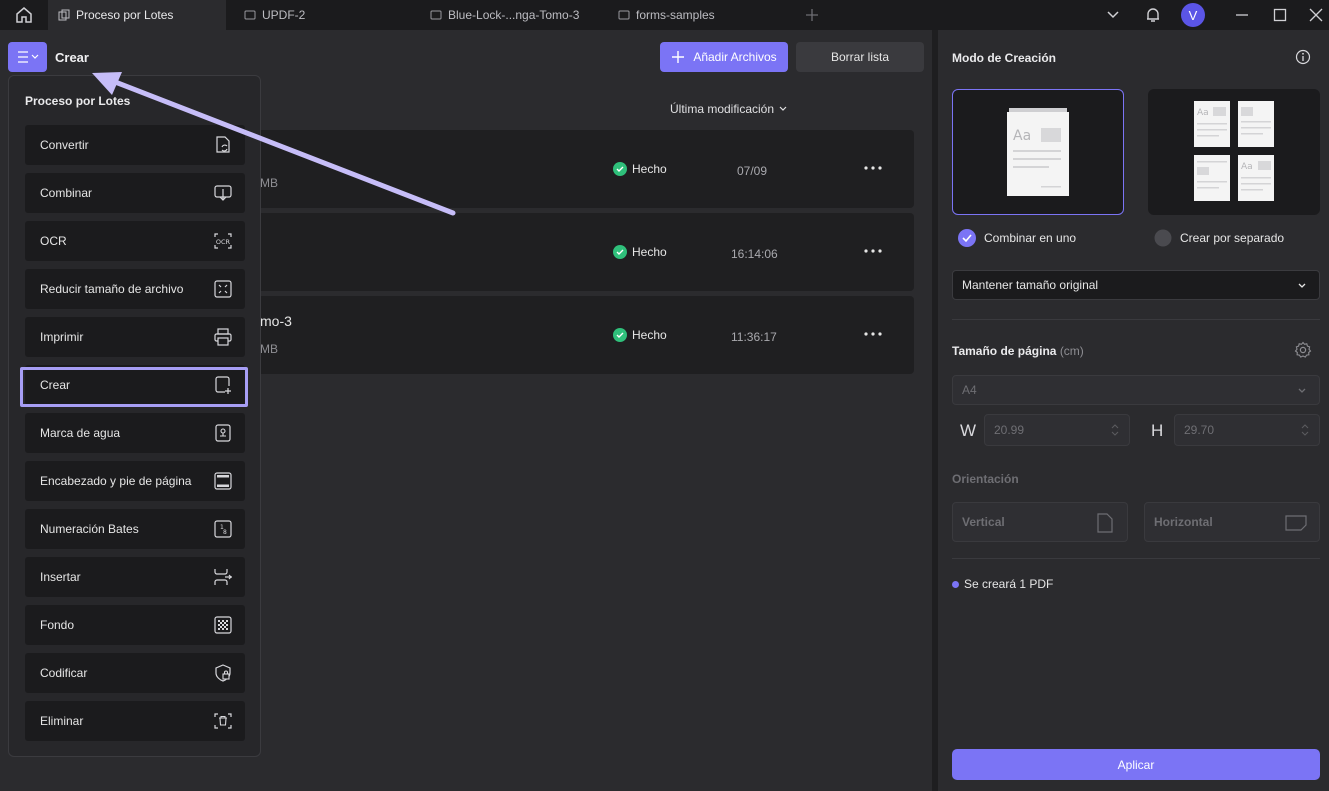 This screenshot has width=1329, height=791. What do you see at coordinates (1163, 238) in the screenshot?
I see `unchecked-radio-icon` at bounding box center [1163, 238].